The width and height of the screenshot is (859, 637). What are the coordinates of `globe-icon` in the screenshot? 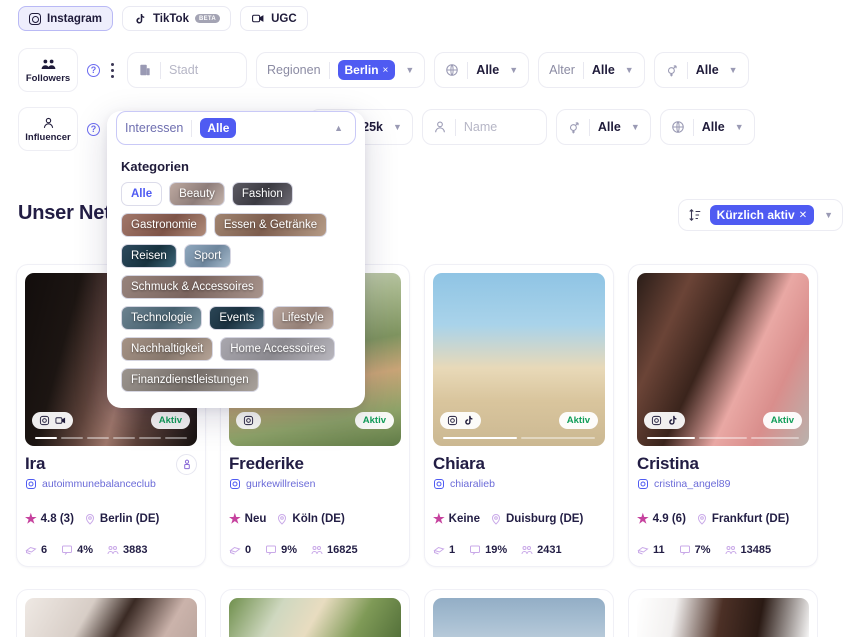 It's located at (678, 127).